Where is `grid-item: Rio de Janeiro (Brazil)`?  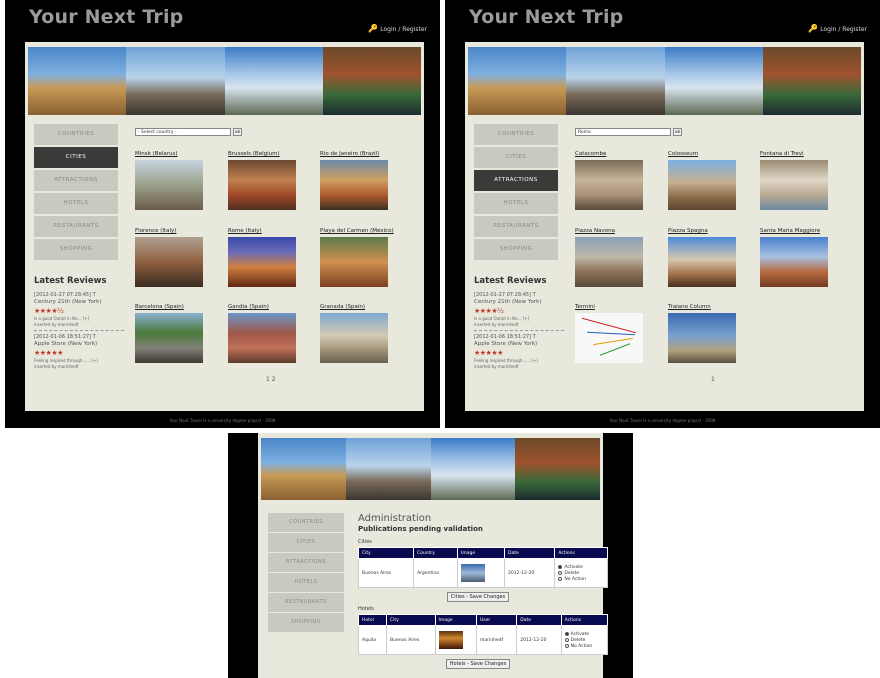
grid-item: Rio de Janeiro (Brazil) is located at coordinates (355, 180).